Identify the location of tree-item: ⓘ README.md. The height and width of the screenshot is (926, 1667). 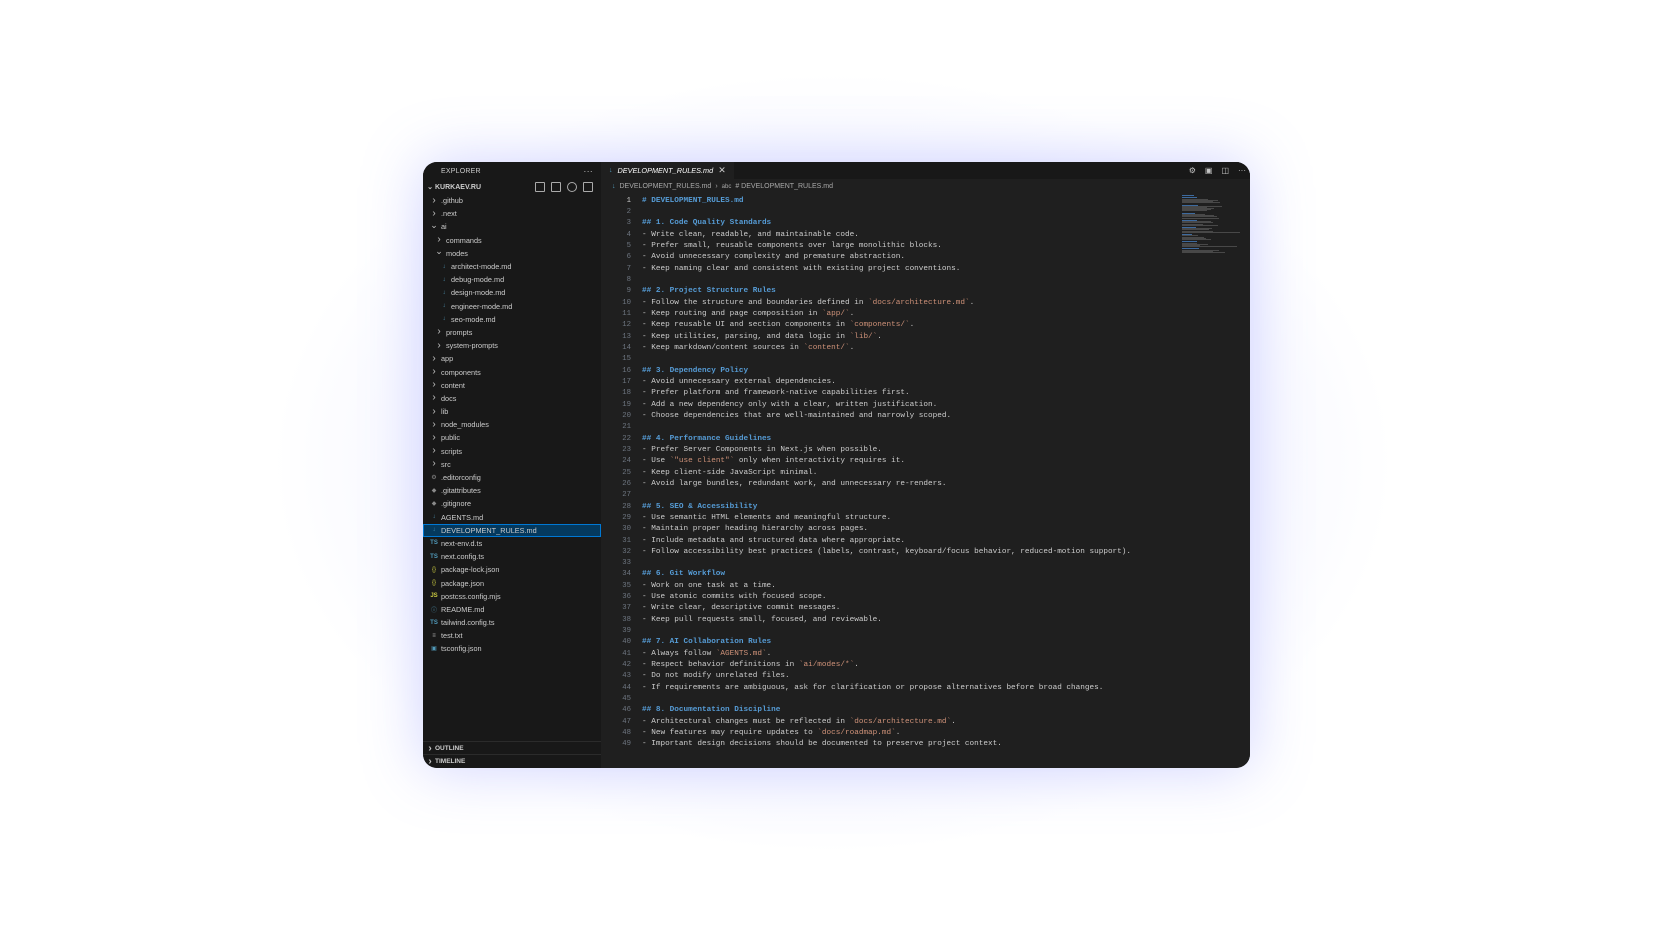
(512, 609).